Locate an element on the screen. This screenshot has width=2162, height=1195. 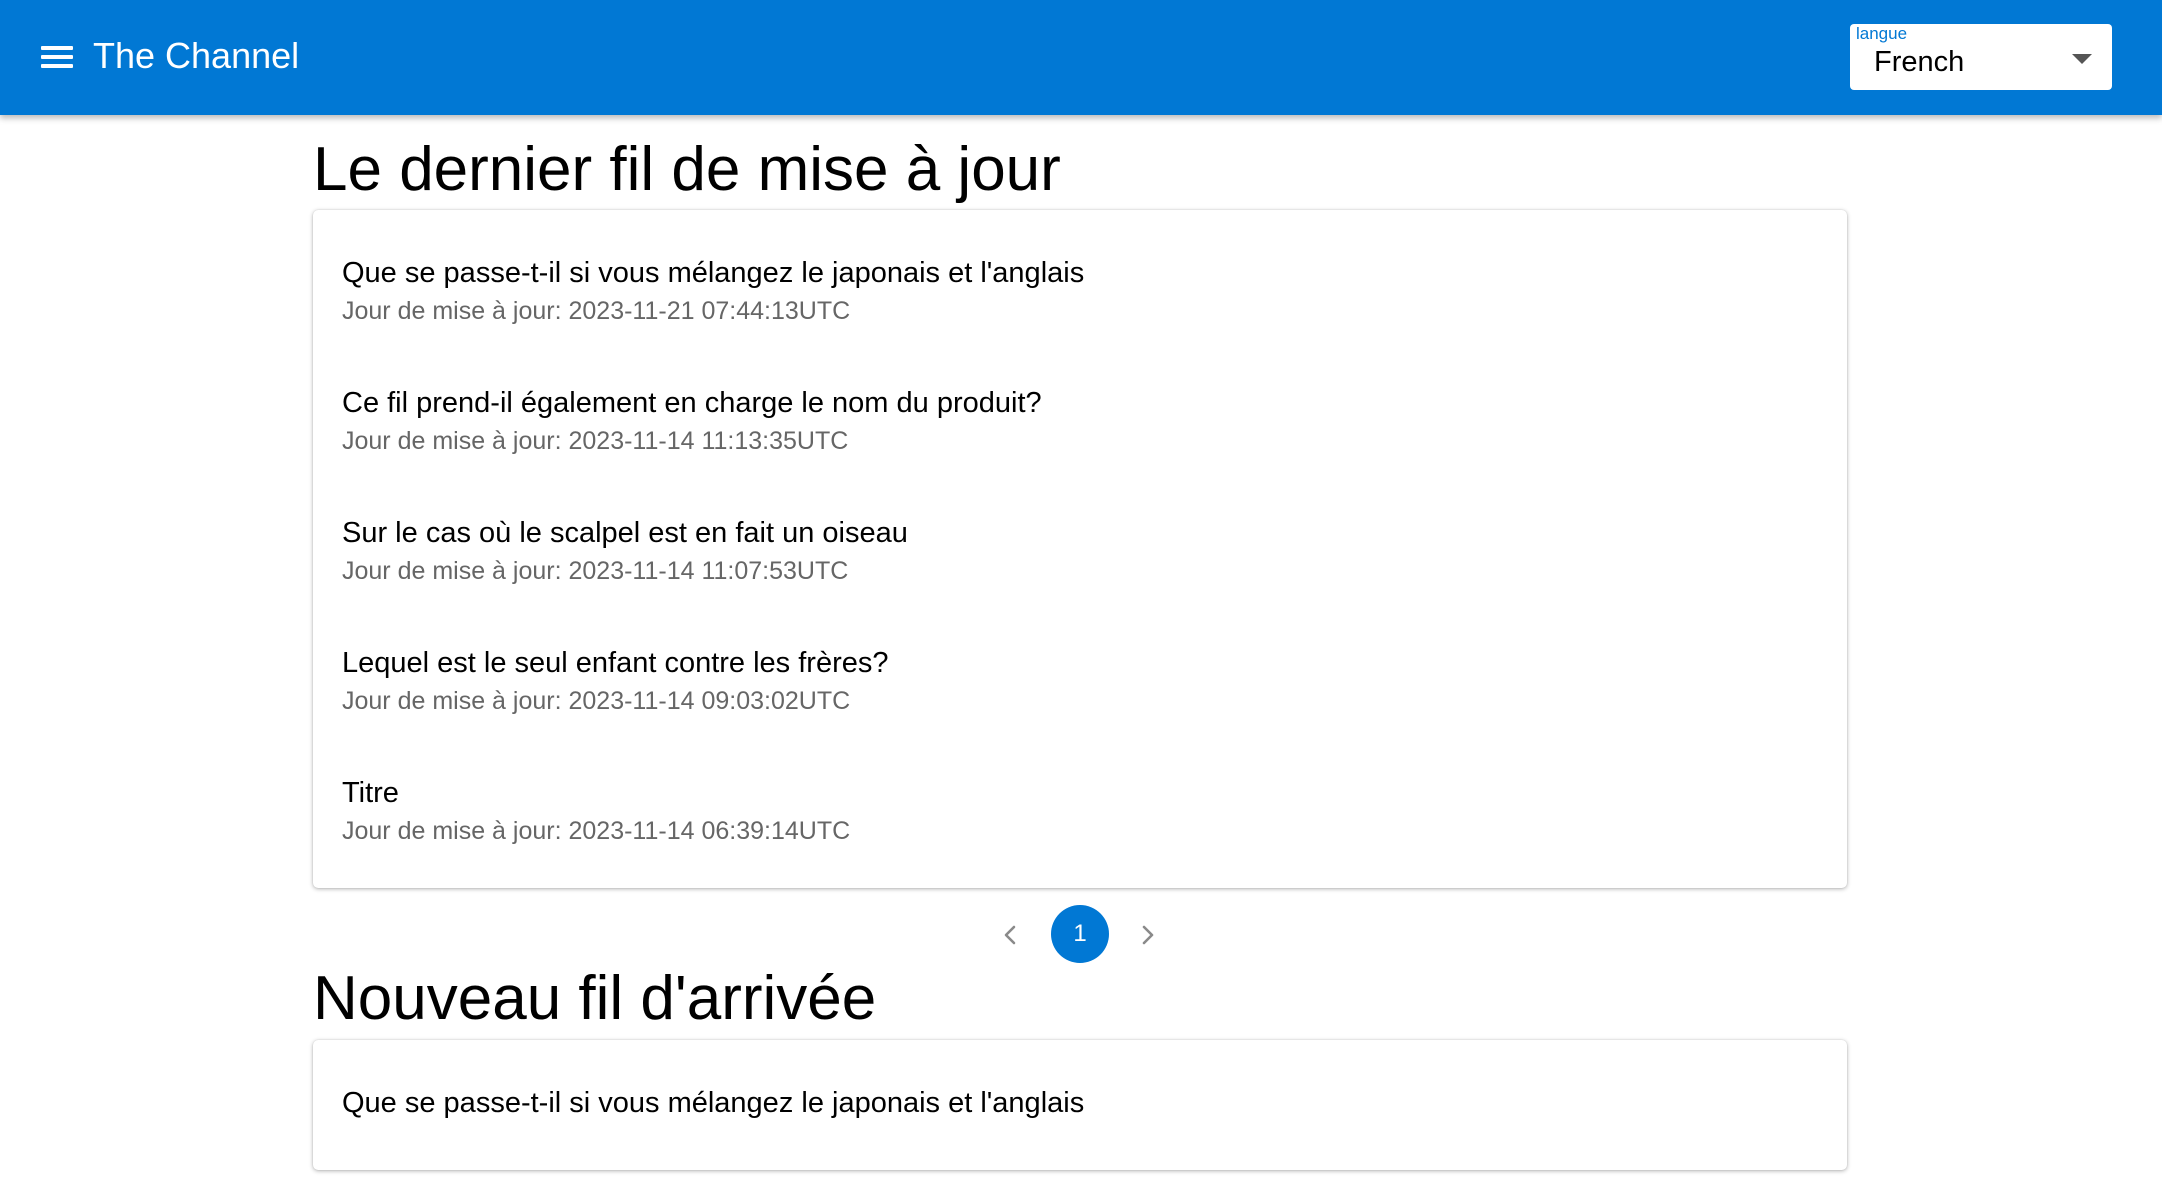
language-value: French is located at coordinates (1919, 62).